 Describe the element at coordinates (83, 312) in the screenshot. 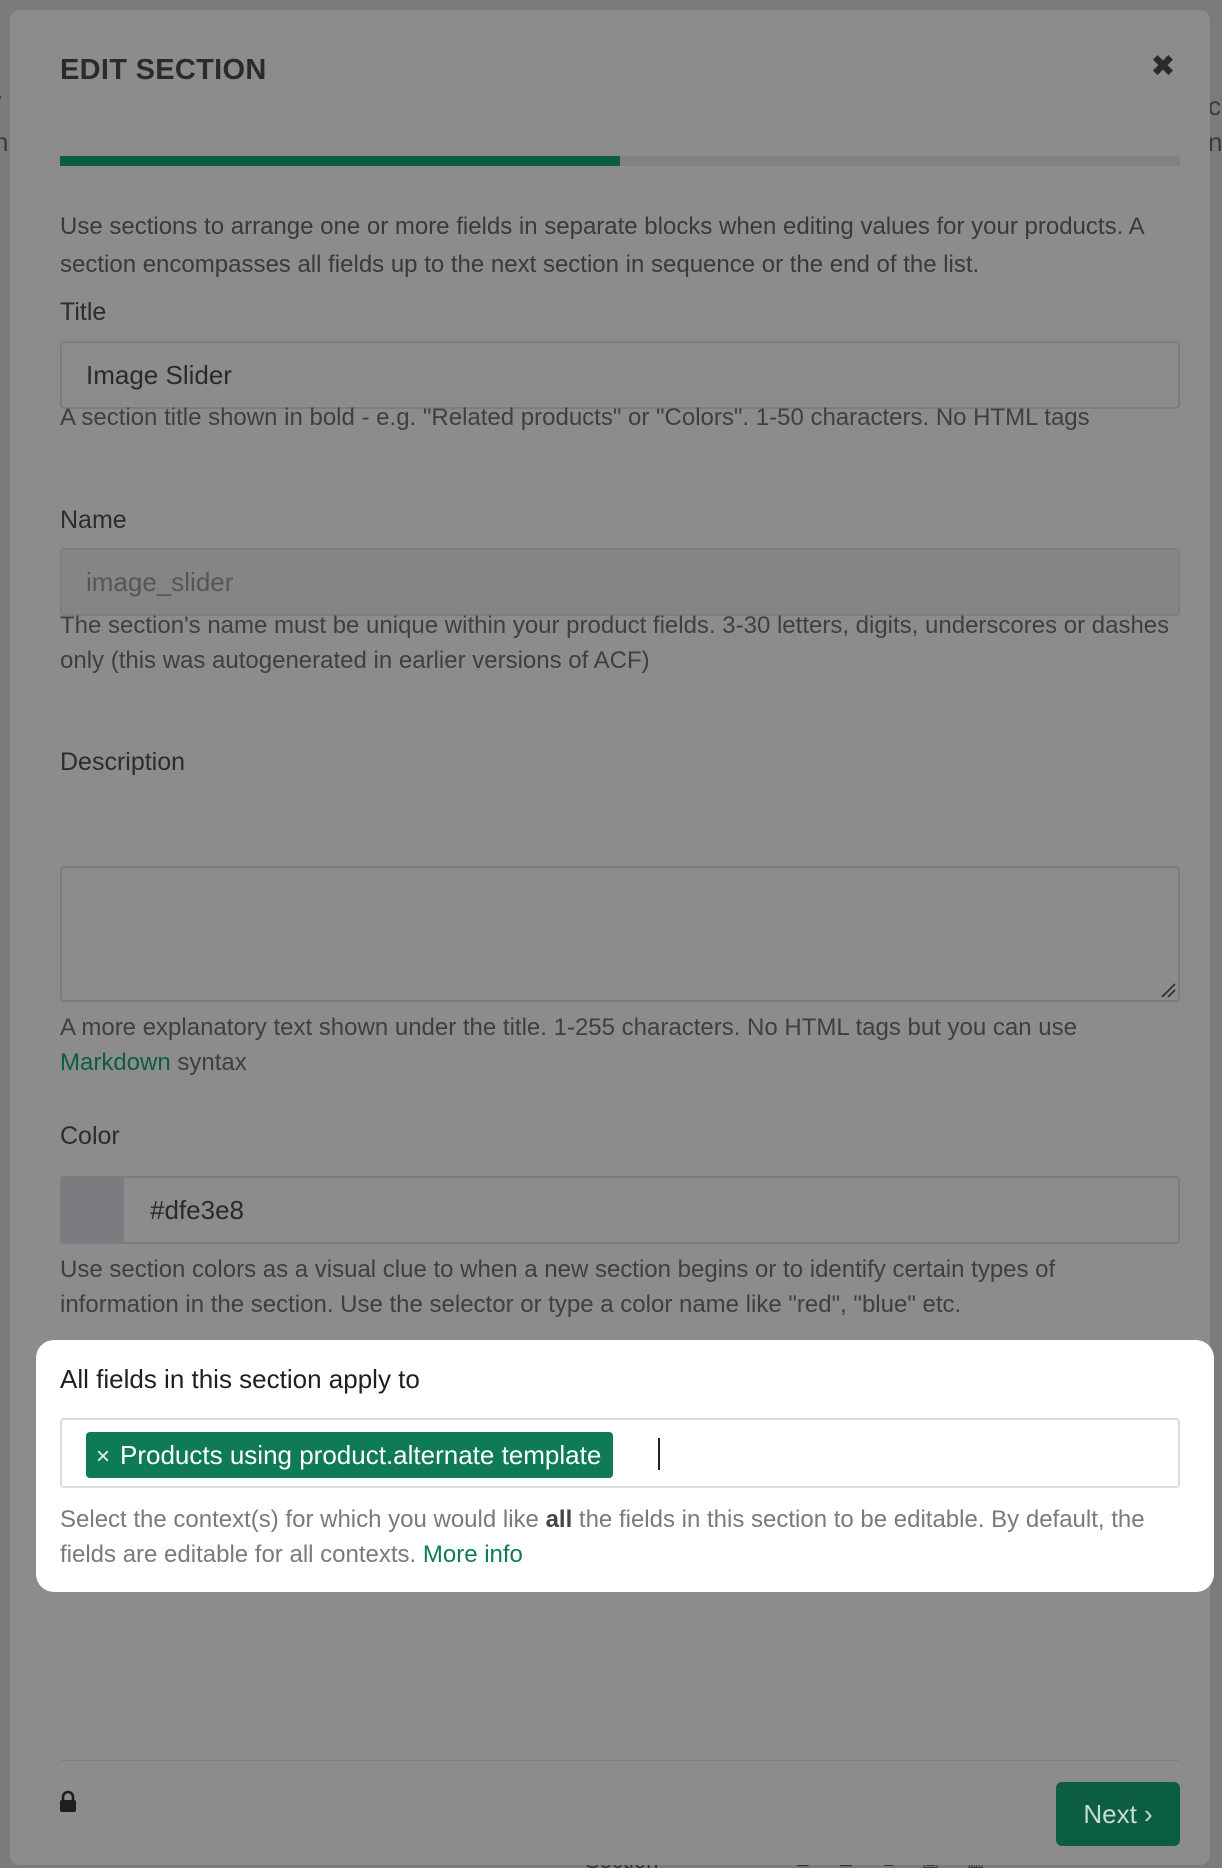

I see `title-label: Title` at that location.